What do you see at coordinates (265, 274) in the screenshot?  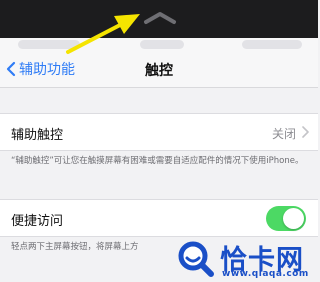 I see `watermark-url: www.qiaqa.com` at bounding box center [265, 274].